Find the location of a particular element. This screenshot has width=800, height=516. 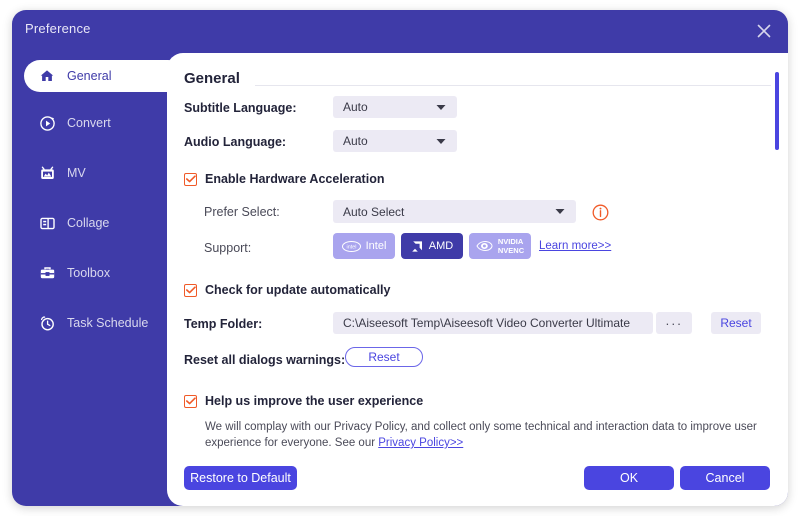

audio-language-value: Auto is located at coordinates (355, 141).